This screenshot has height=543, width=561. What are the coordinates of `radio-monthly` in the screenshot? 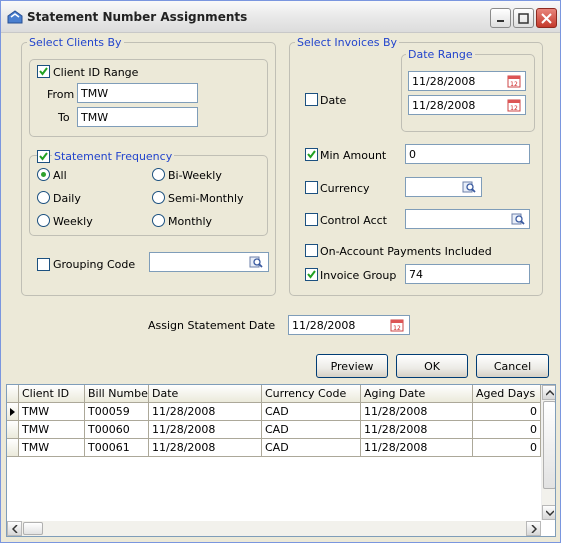 It's located at (158, 220).